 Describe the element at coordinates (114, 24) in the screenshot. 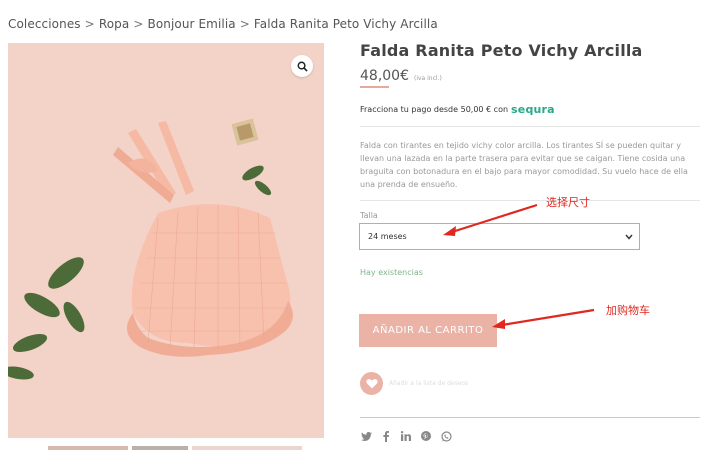

I see `breadcrumb-item-ropa: Ropa` at that location.